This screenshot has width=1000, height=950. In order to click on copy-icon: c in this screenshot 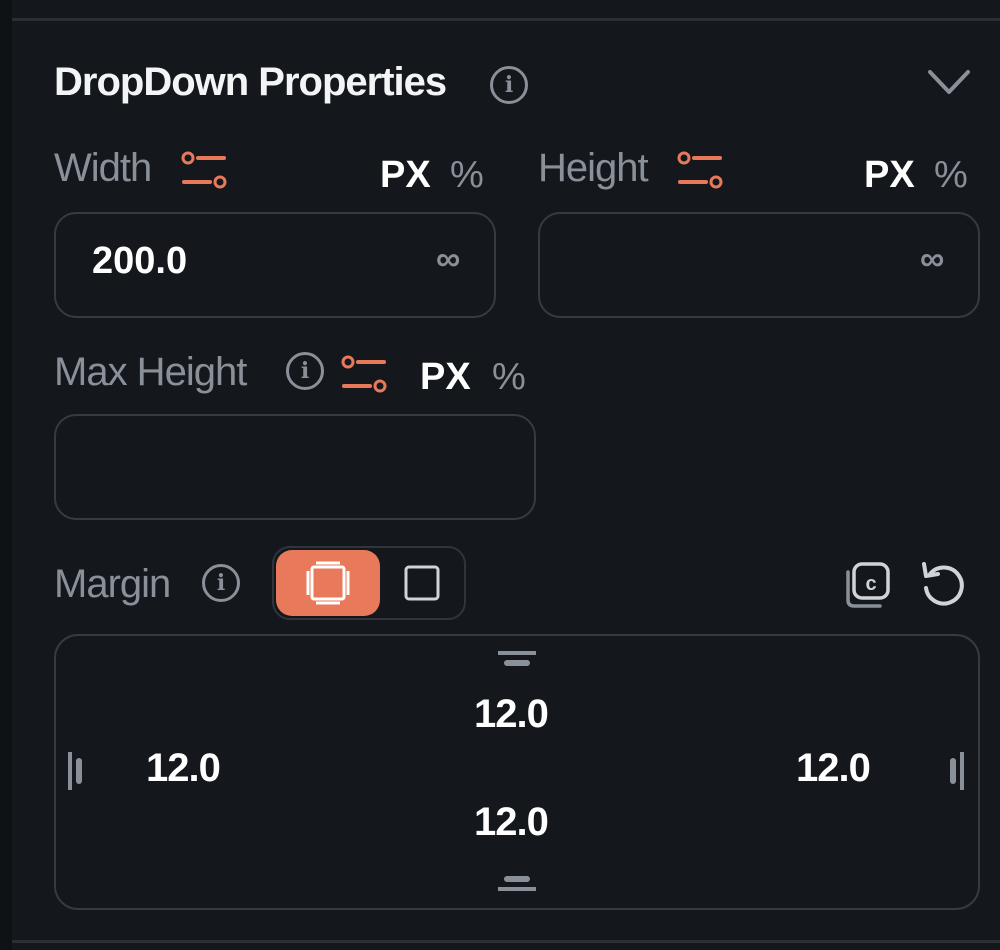, I will do `click(866, 586)`.